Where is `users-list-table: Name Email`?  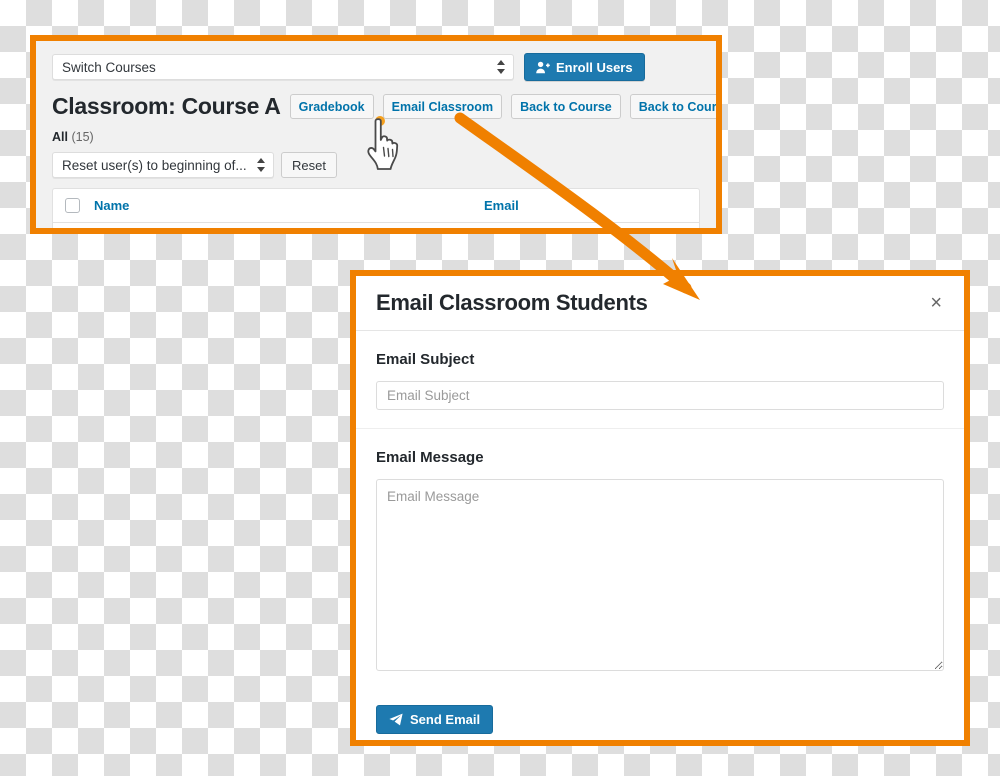
users-list-table: Name Email is located at coordinates (376, 208).